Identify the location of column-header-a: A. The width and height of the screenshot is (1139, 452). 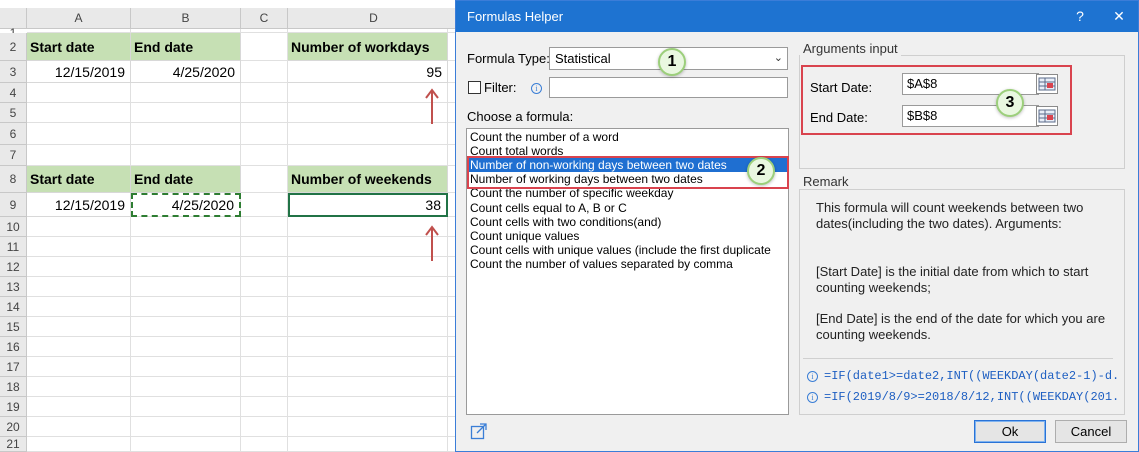
(79, 18).